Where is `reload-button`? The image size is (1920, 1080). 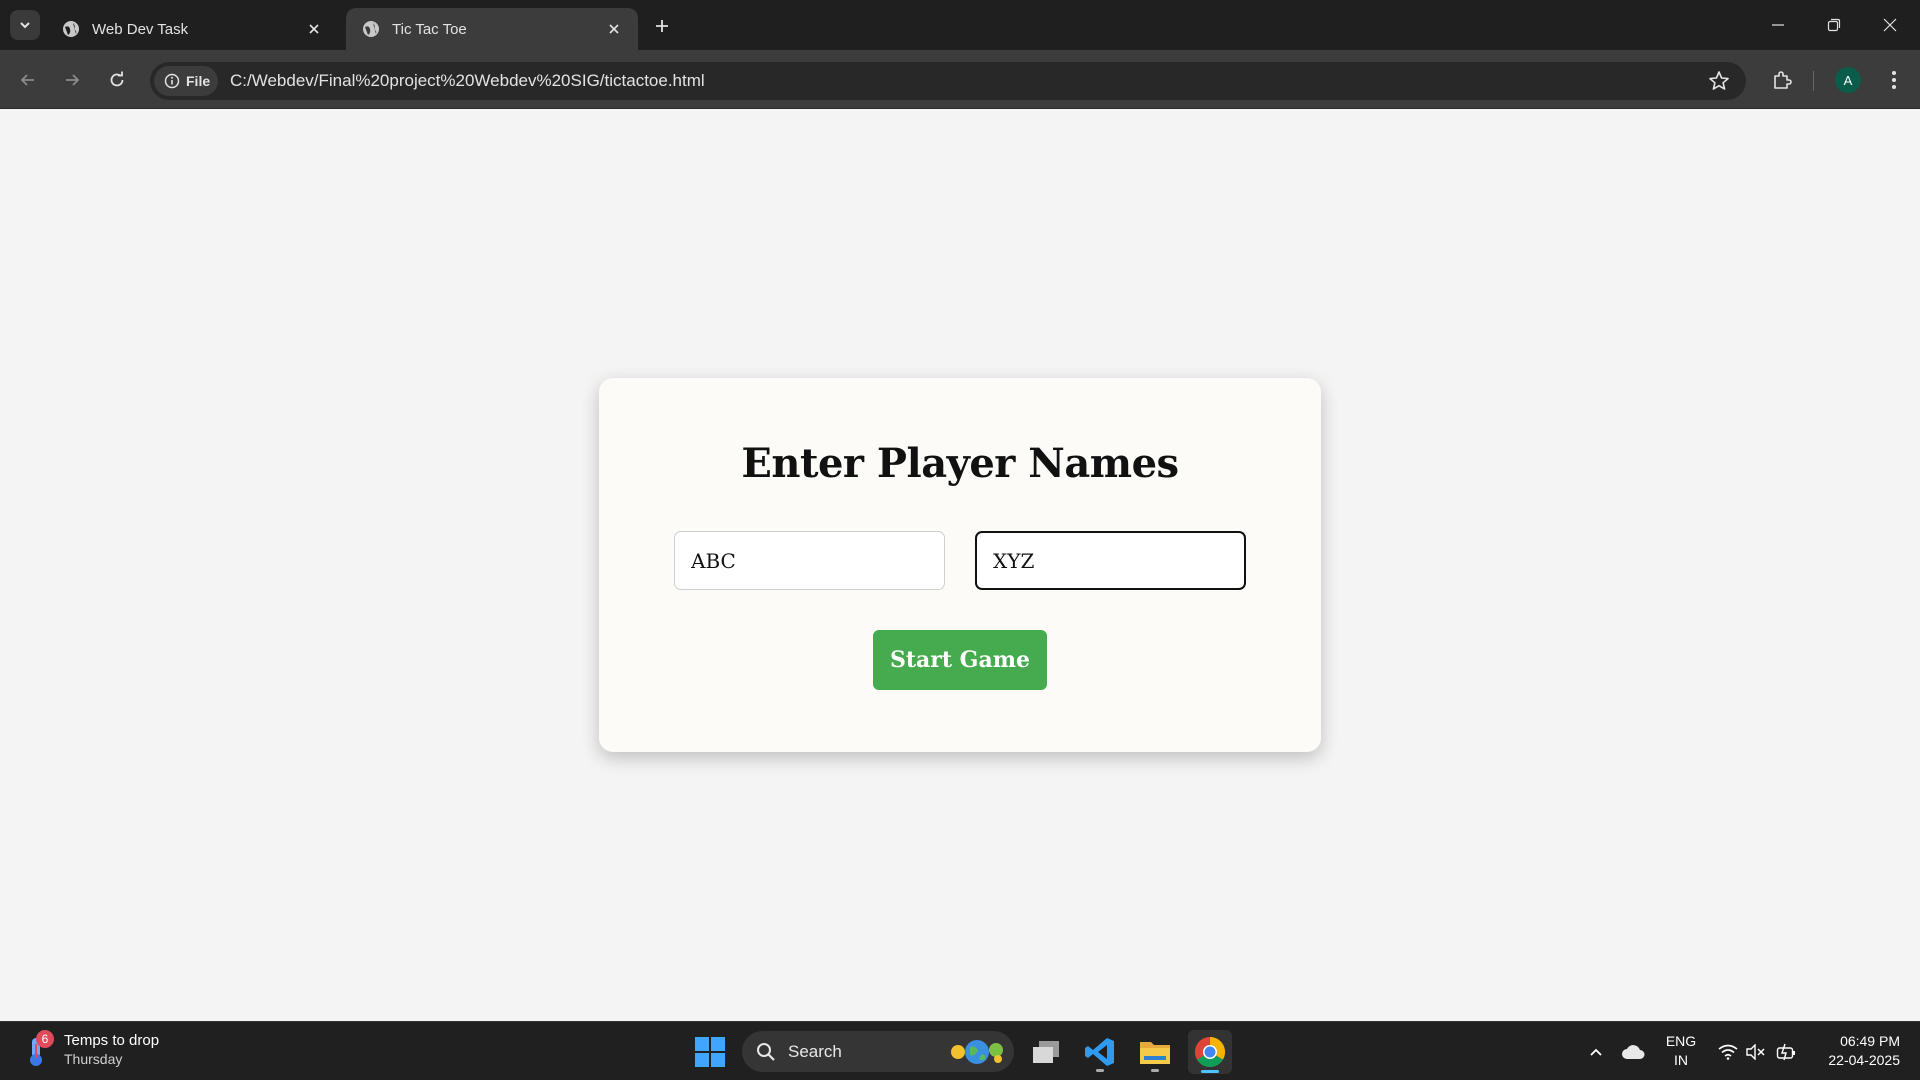
reload-button is located at coordinates (117, 80).